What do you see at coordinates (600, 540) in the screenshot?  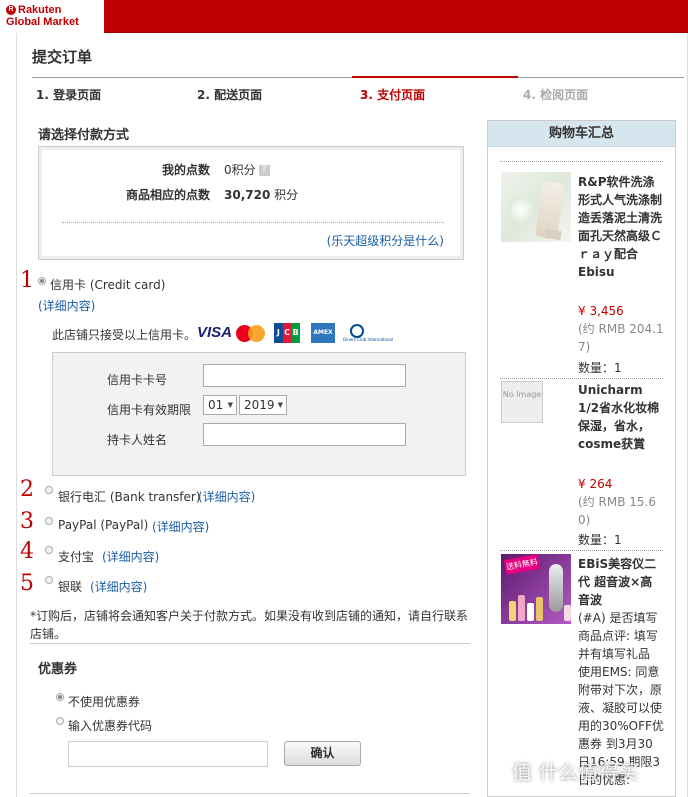 I see `product-qty-2: 数量：1` at bounding box center [600, 540].